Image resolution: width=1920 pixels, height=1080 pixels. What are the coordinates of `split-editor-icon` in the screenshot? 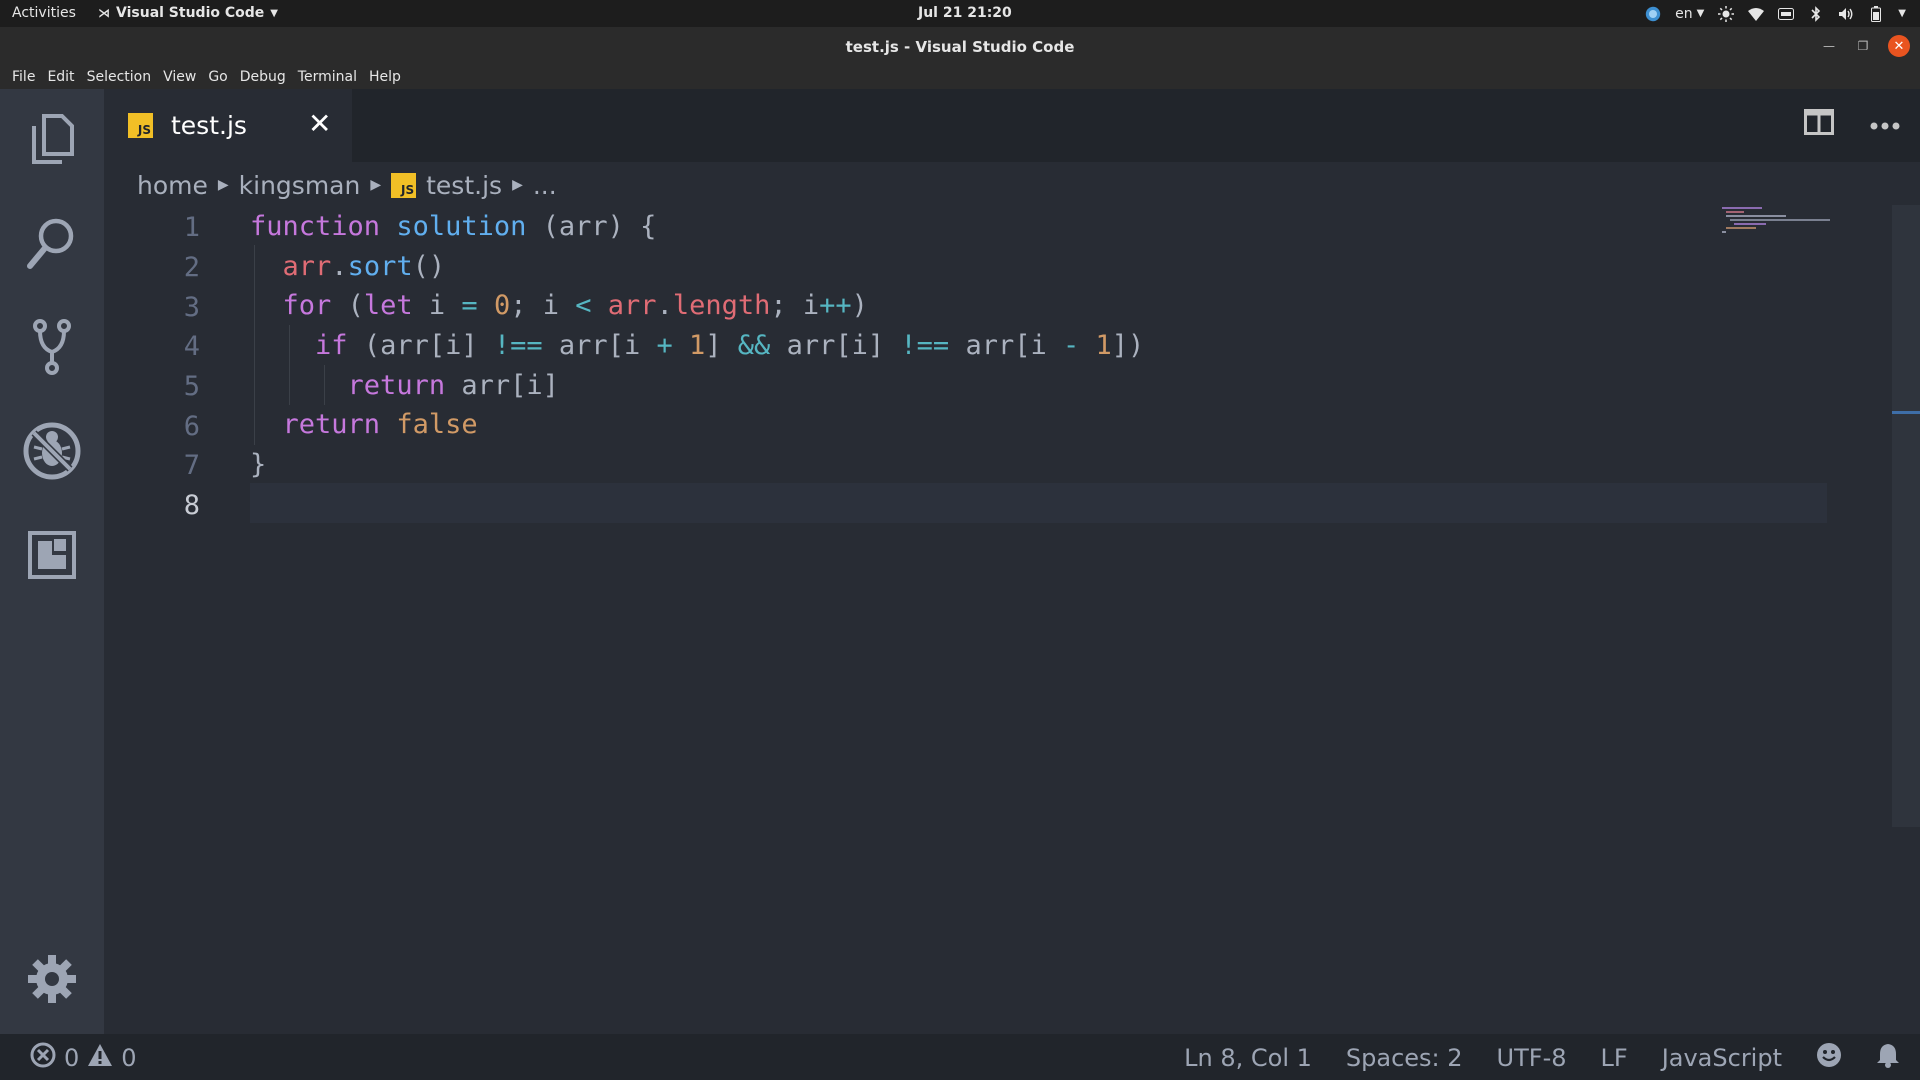 It's located at (1819, 124).